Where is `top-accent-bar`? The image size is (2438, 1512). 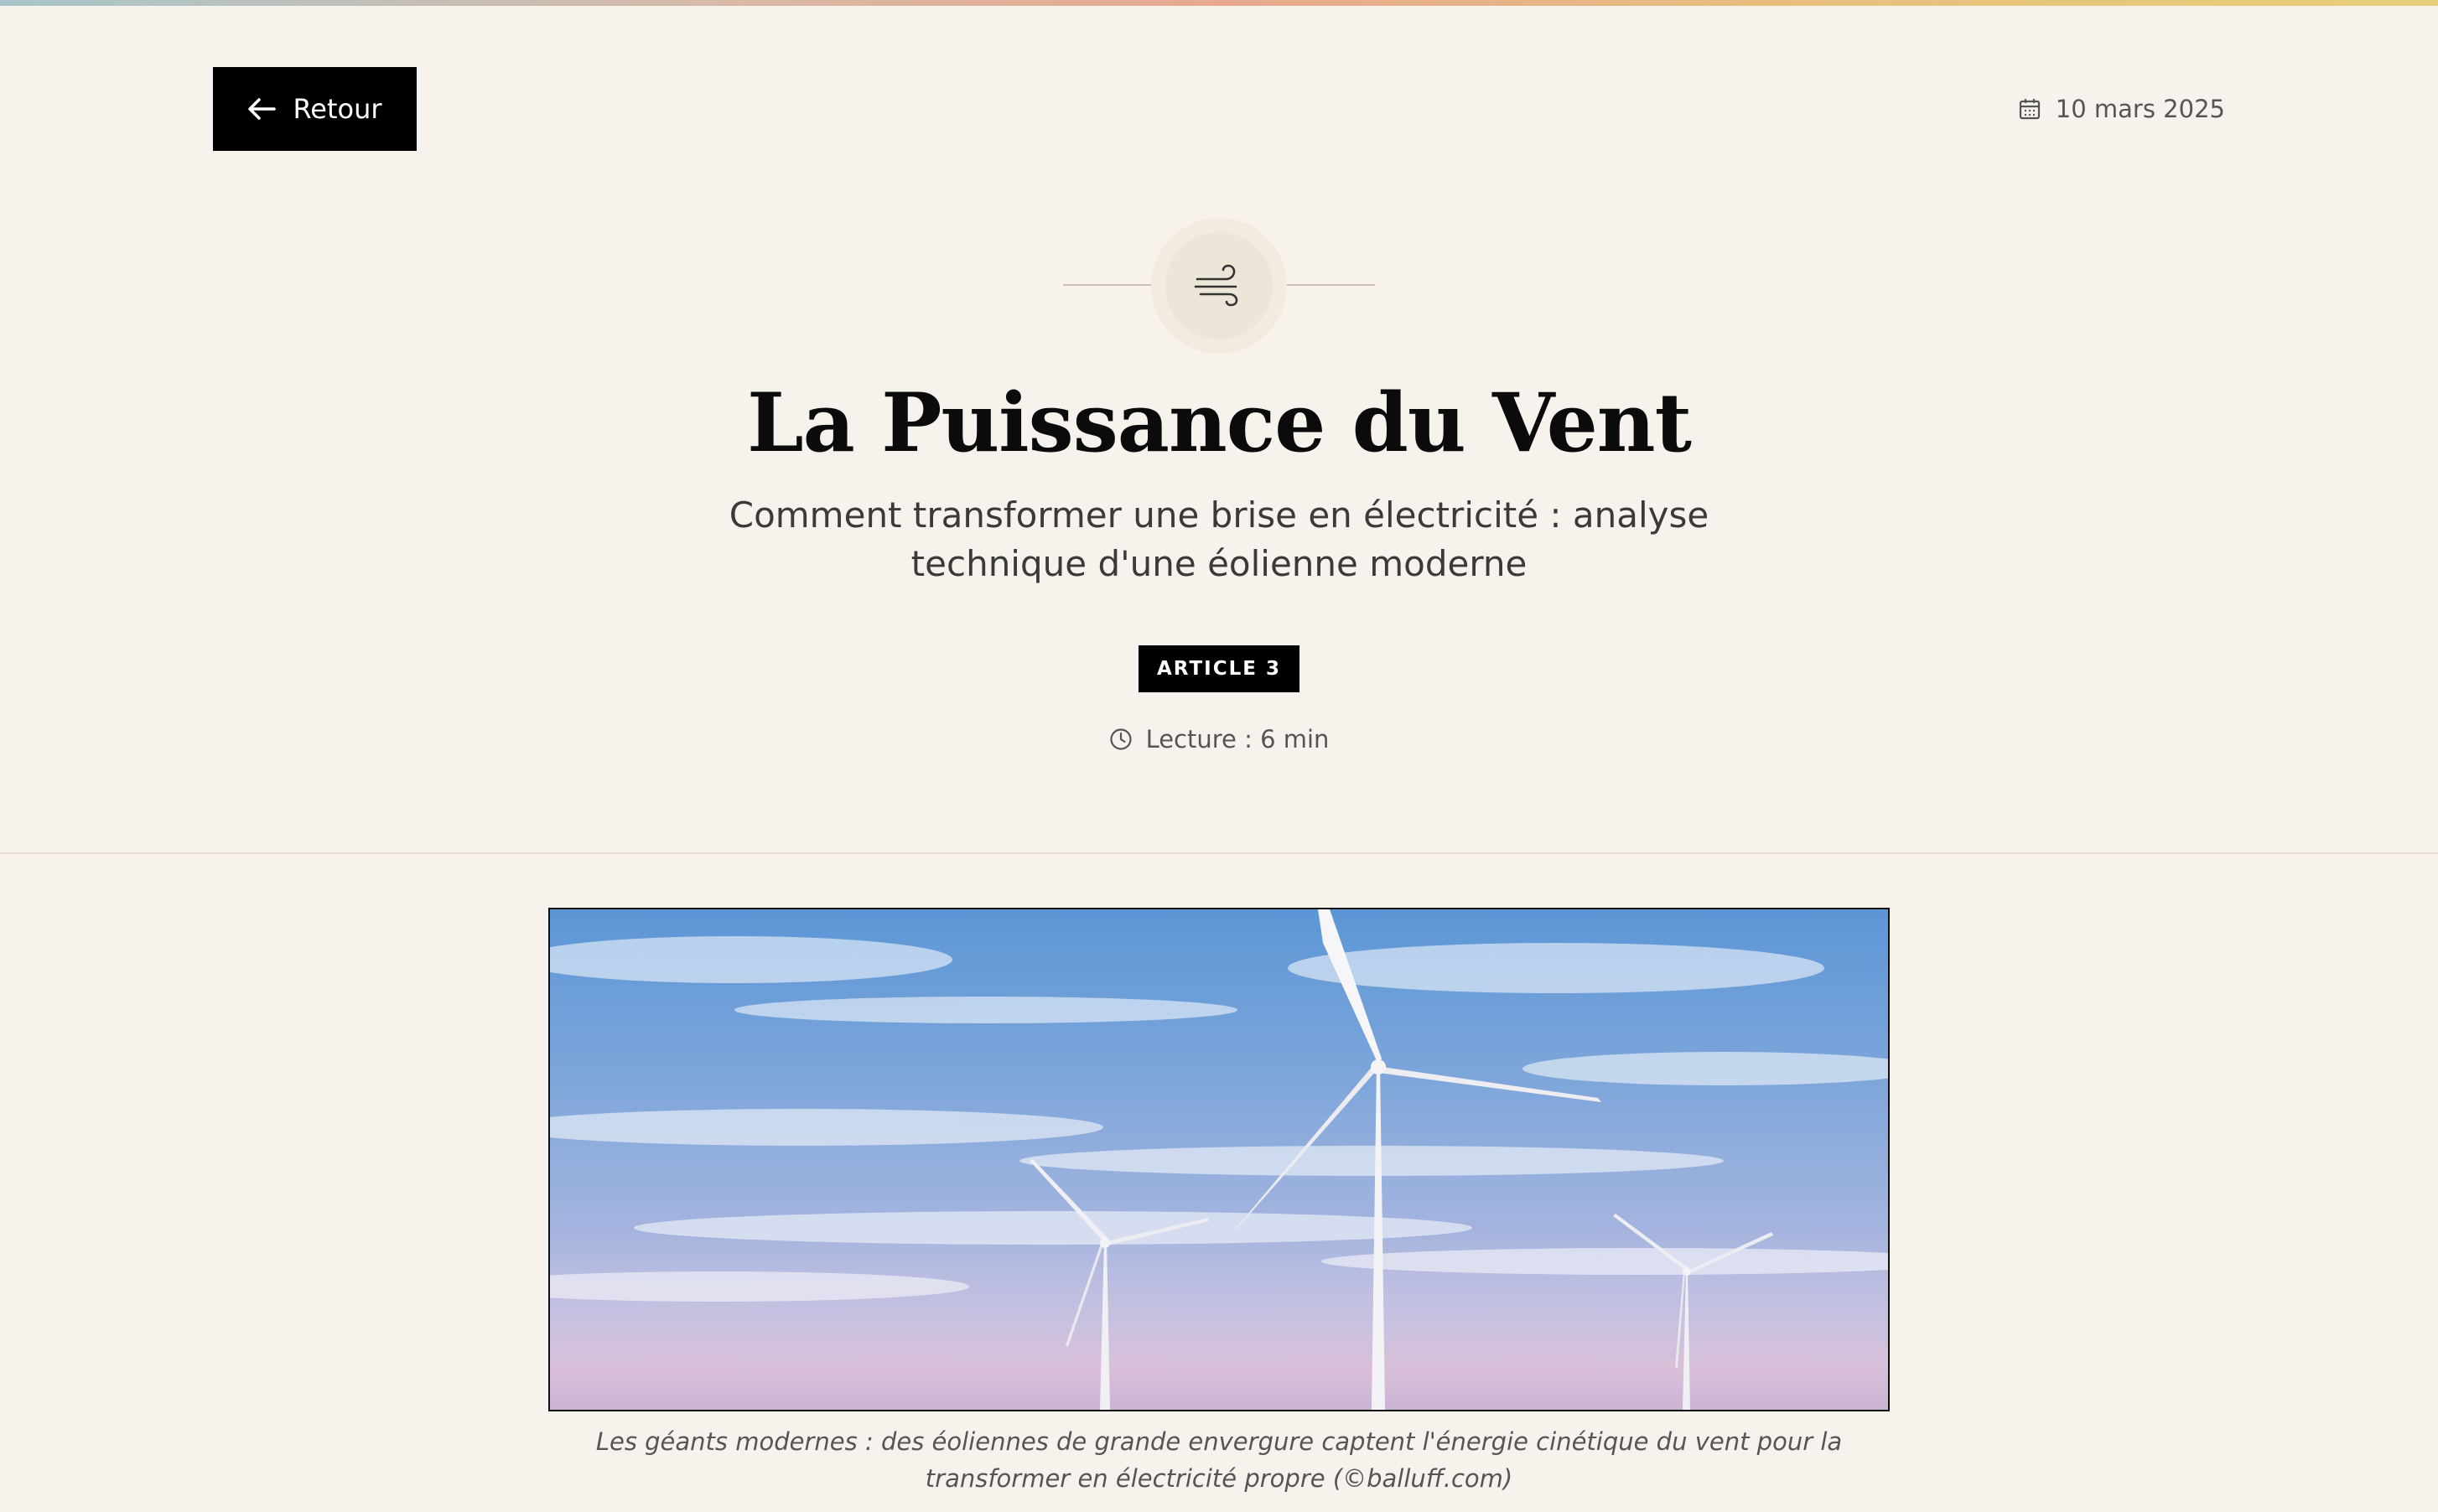 top-accent-bar is located at coordinates (1219, 3).